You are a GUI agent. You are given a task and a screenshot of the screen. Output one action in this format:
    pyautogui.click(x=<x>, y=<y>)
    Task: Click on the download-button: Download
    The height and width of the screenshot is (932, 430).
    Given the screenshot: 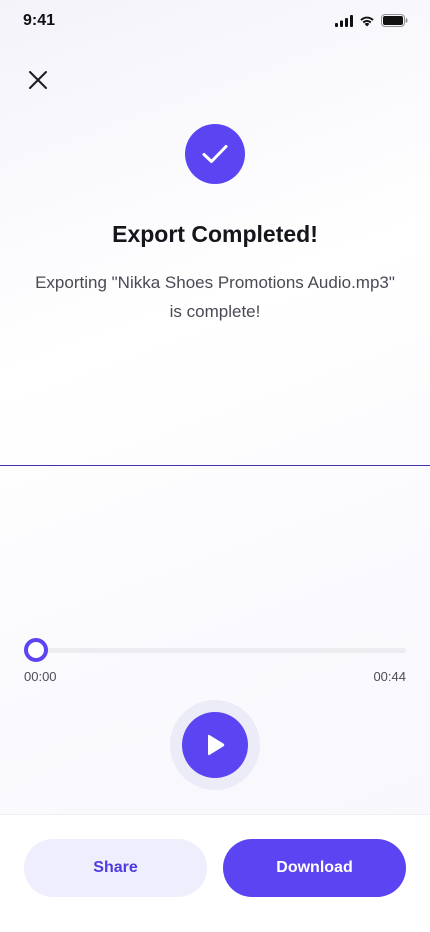 What is the action you would take?
    pyautogui.click(x=314, y=868)
    